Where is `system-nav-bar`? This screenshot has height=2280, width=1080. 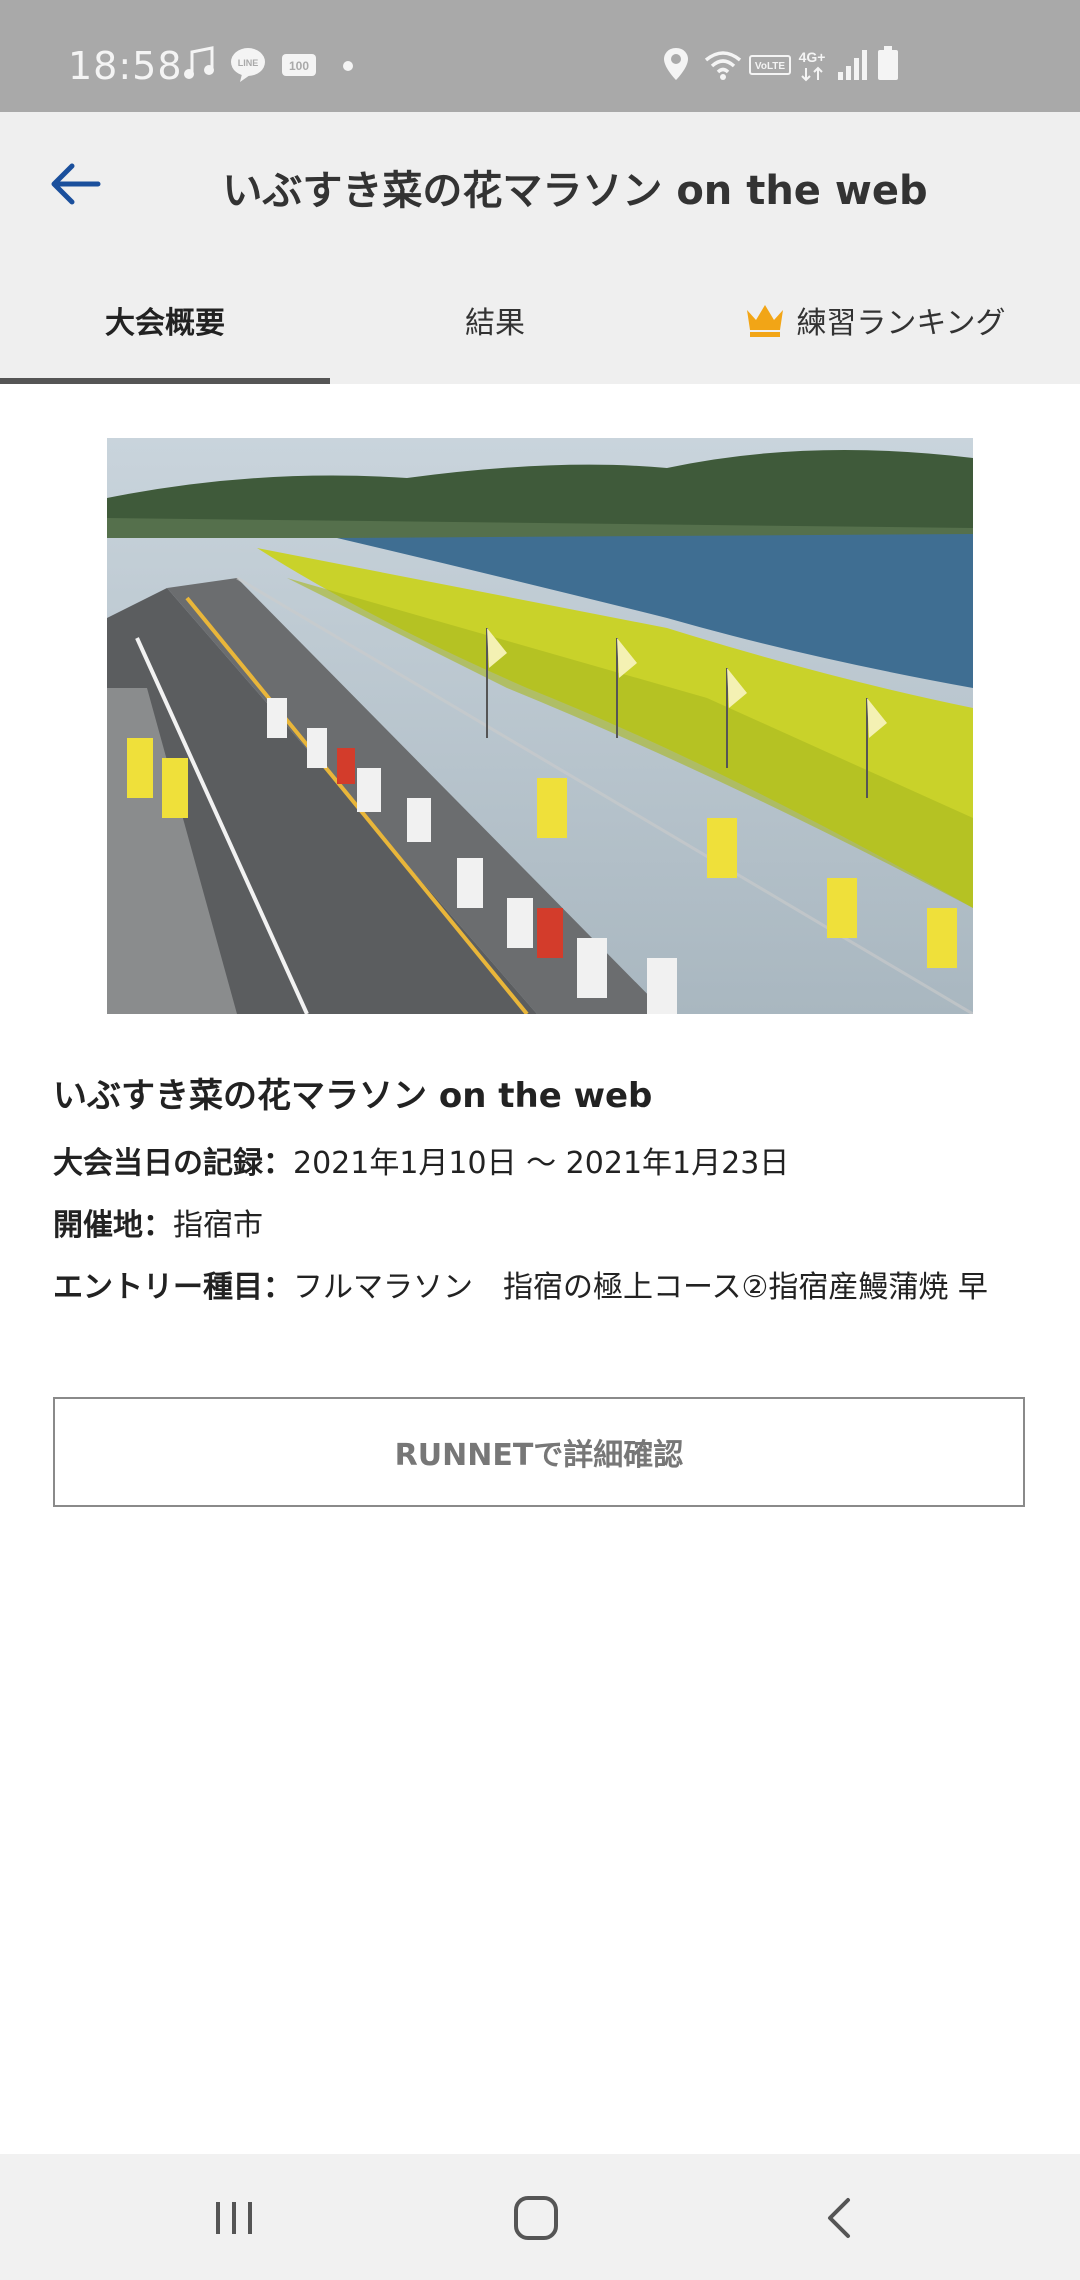
system-nav-bar is located at coordinates (540, 2217).